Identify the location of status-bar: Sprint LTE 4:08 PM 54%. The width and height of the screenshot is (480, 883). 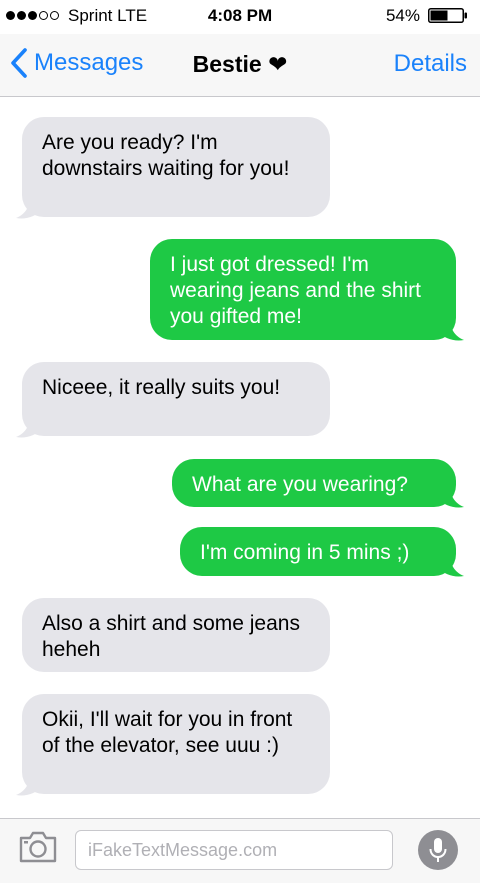
(240, 17).